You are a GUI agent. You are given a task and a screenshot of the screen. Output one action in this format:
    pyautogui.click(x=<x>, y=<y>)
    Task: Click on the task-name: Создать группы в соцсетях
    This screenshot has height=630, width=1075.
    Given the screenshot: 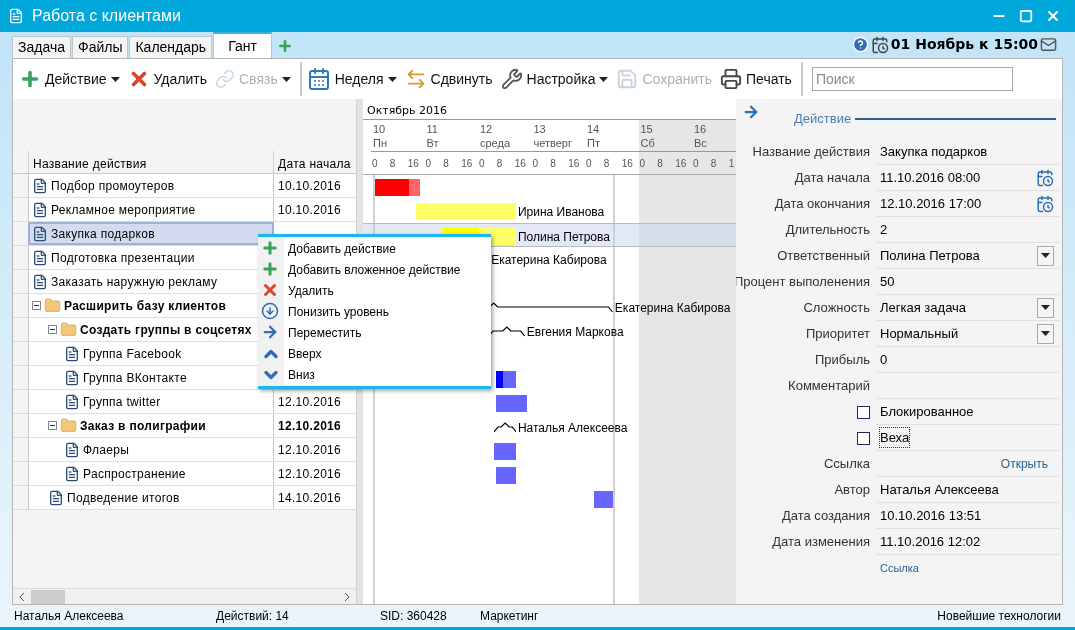 What is the action you would take?
    pyautogui.click(x=166, y=330)
    